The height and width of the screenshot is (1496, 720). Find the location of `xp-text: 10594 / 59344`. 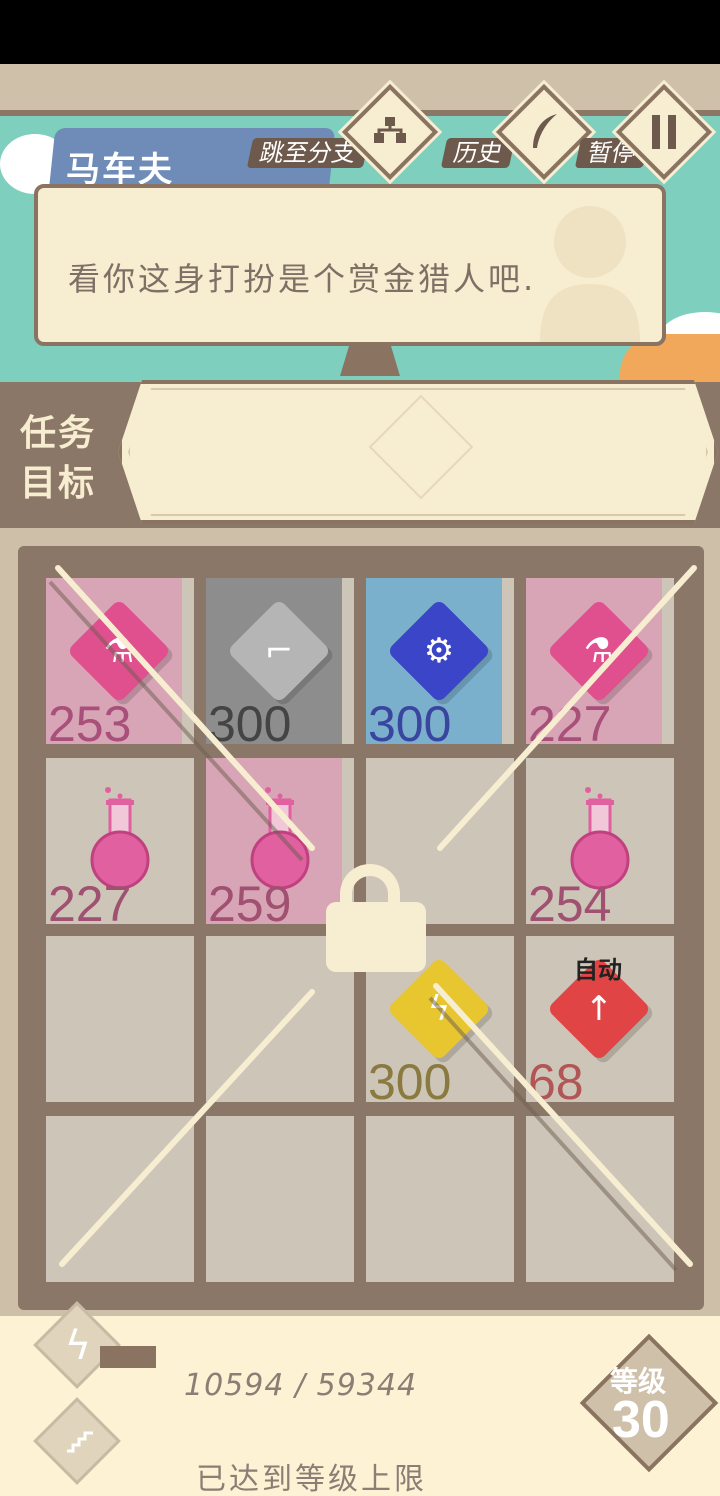

xp-text: 10594 / 59344 is located at coordinates (301, 1385).